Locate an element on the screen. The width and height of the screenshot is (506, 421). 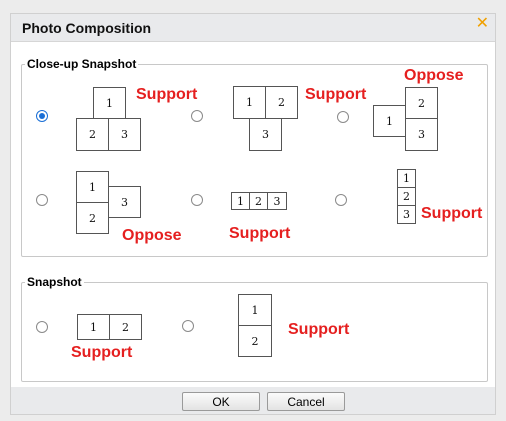
closeup-layout-5-annotation: Support is located at coordinates (260, 233).